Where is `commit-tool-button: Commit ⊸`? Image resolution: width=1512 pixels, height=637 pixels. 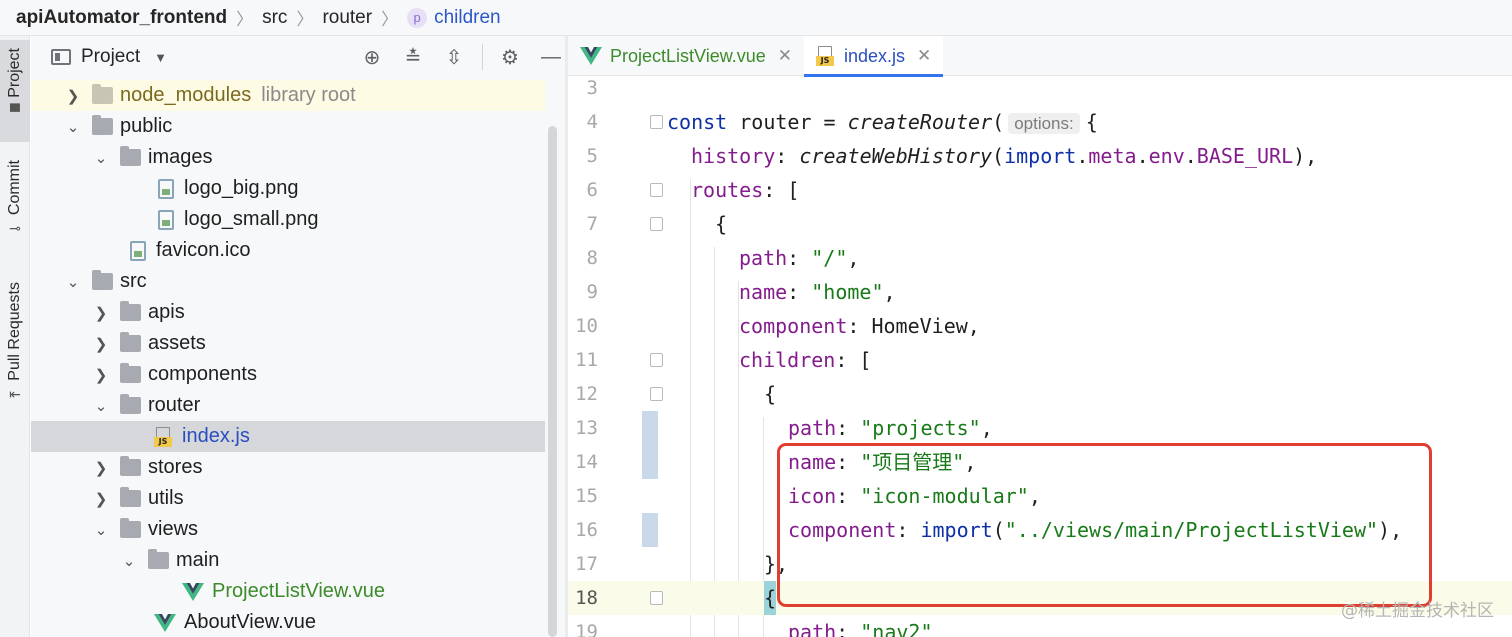
commit-tool-button: Commit ⊸ is located at coordinates (15, 210).